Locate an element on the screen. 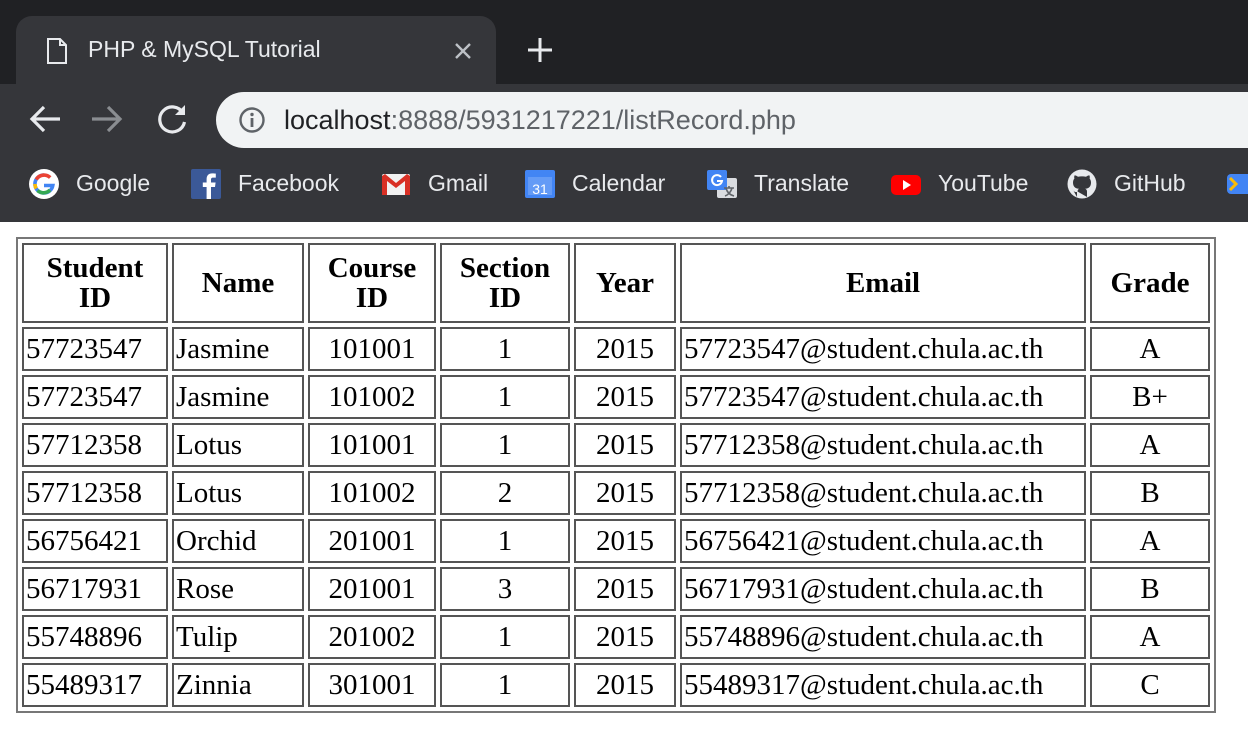 The image size is (1248, 746). bookmark-label: Facebook is located at coordinates (289, 183).